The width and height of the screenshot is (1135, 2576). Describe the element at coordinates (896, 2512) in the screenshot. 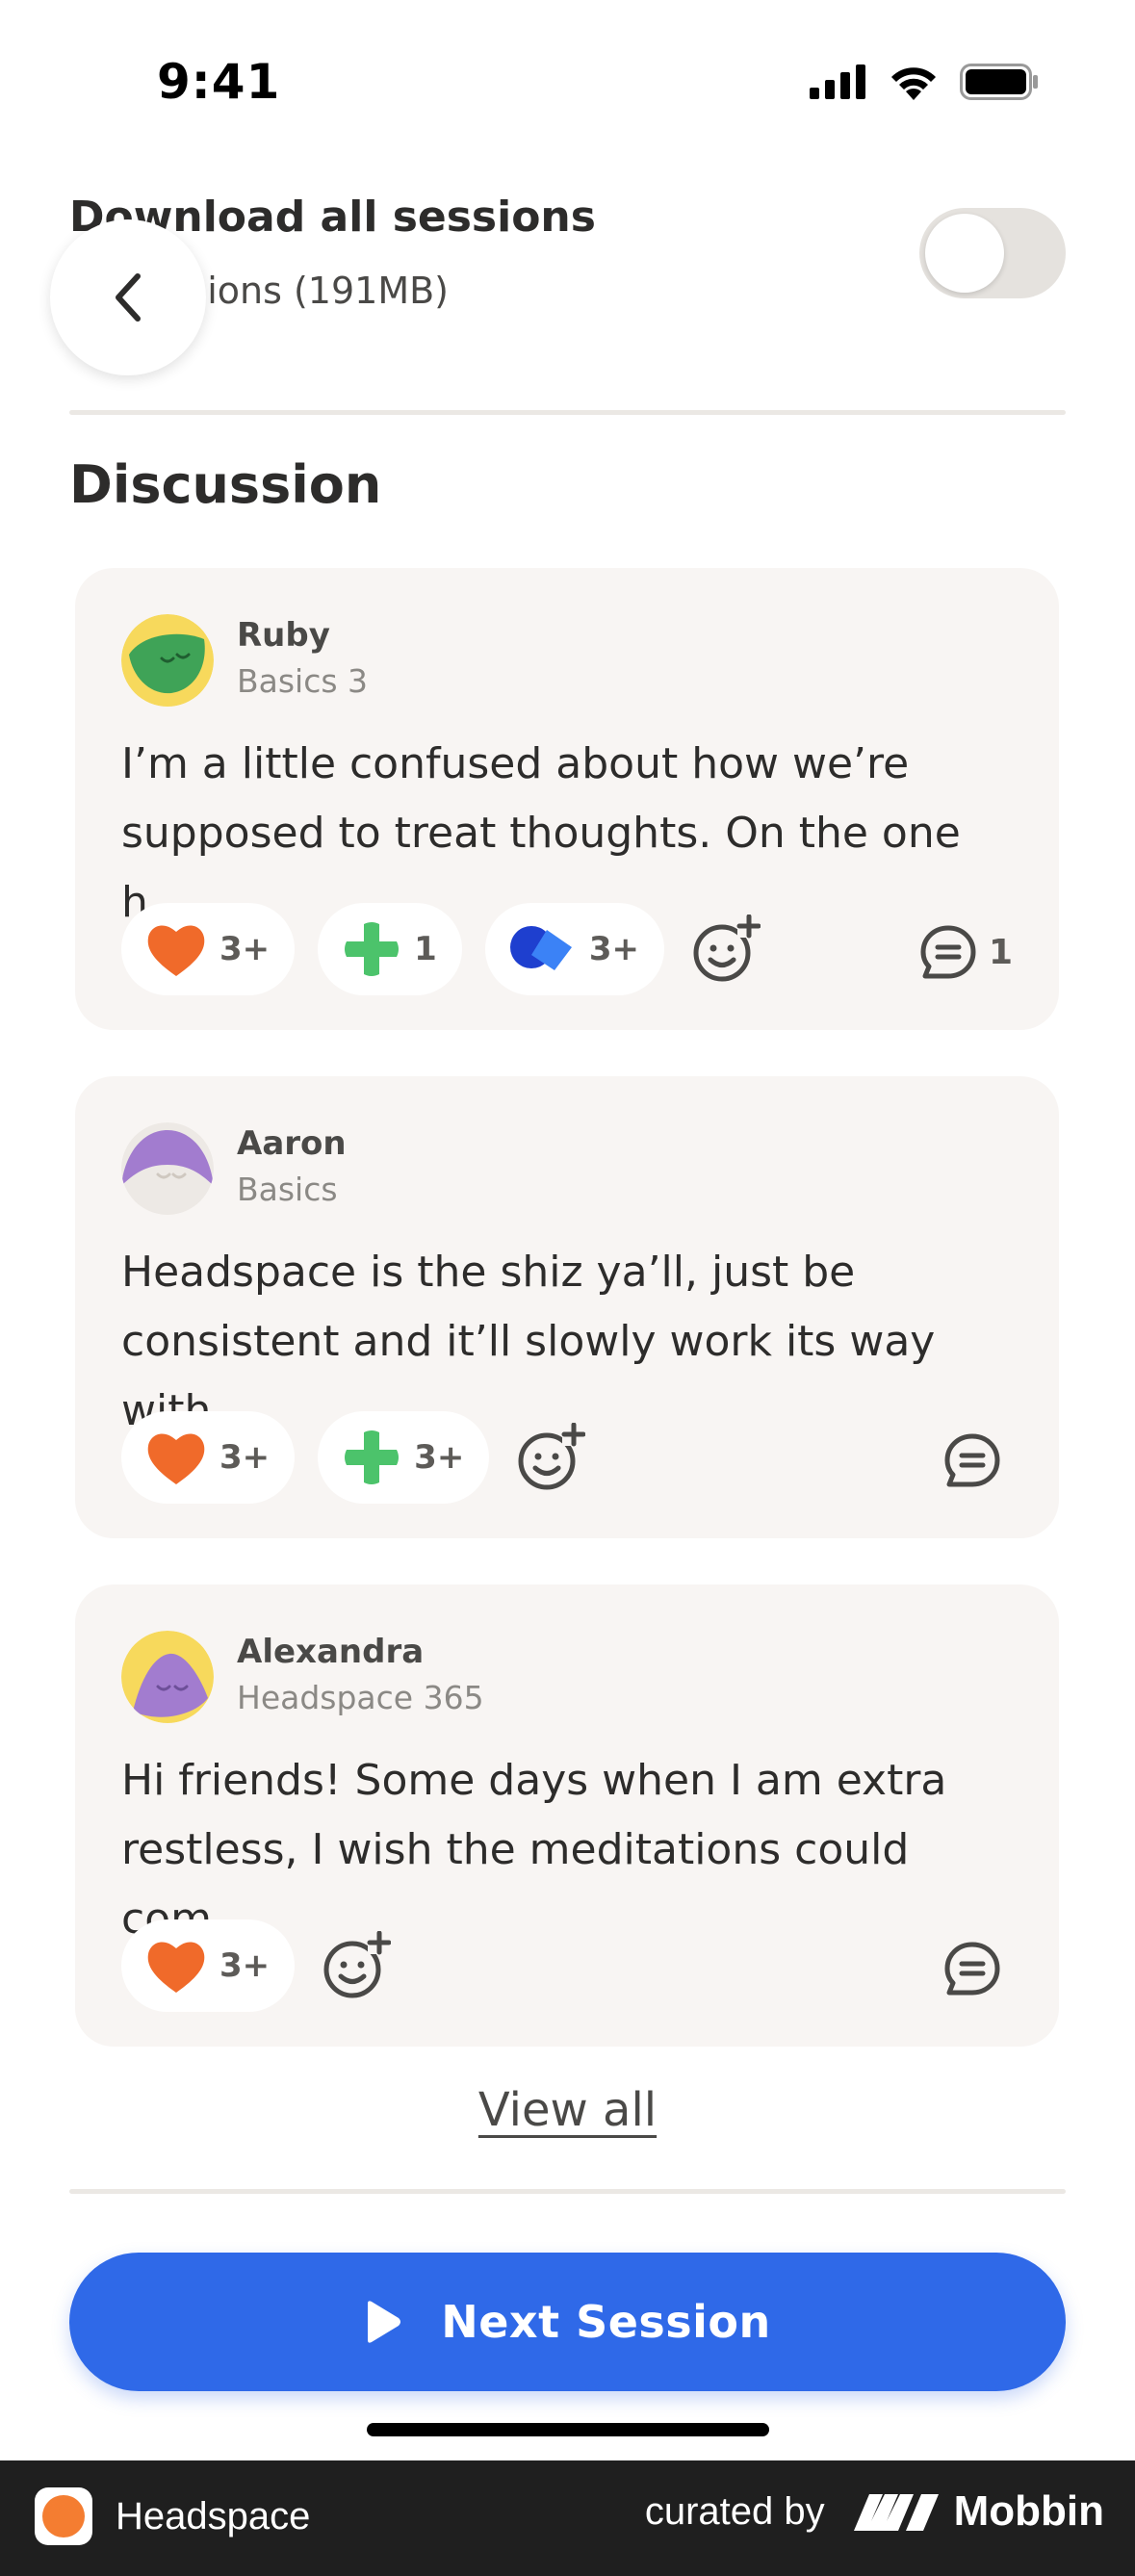

I see `mobbin-logo-icon` at that location.